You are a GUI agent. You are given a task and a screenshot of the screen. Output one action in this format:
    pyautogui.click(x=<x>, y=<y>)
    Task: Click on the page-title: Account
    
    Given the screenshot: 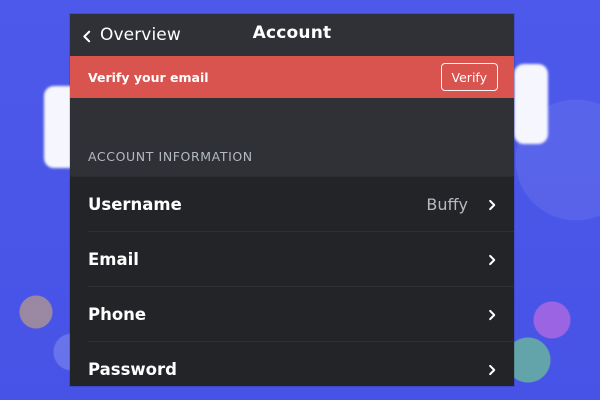 What is the action you would take?
    pyautogui.click(x=292, y=33)
    